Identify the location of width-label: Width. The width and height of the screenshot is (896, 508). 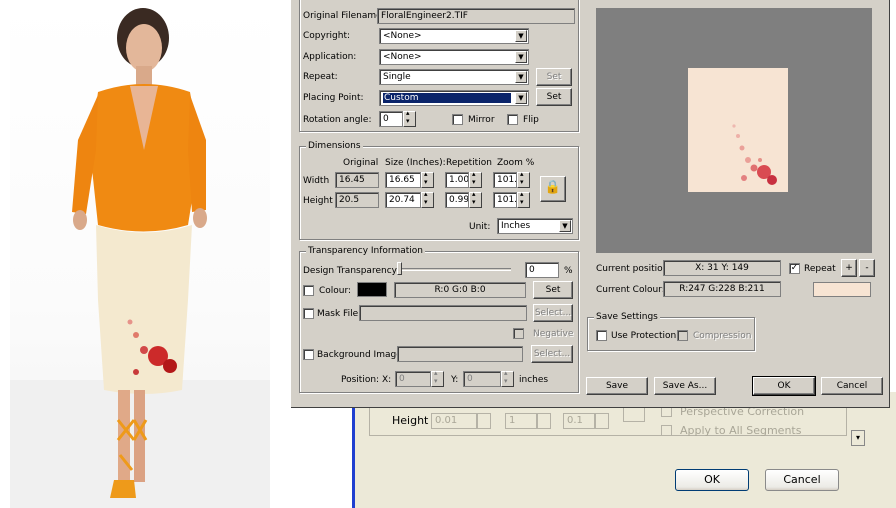
(316, 181).